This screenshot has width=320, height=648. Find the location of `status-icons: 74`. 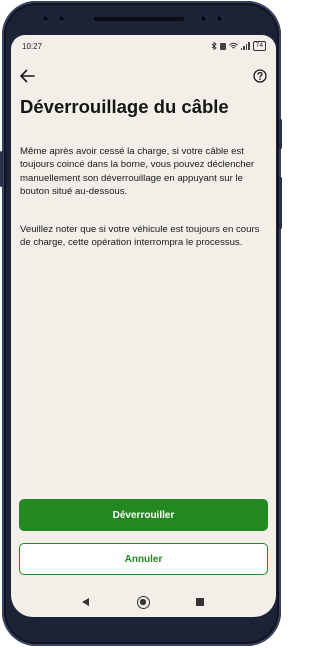

status-icons: 74 is located at coordinates (238, 46).